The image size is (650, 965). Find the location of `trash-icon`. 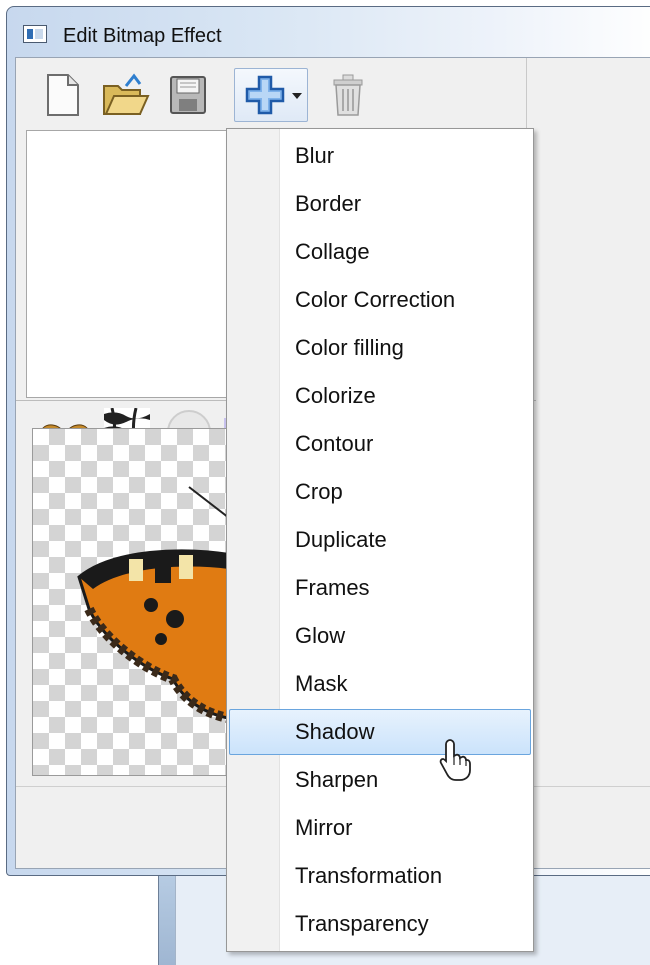

trash-icon is located at coordinates (348, 95).